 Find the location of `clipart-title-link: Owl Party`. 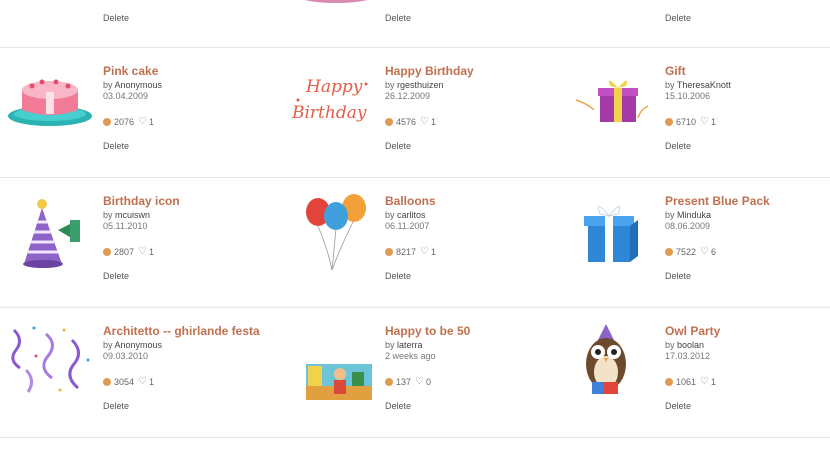

clipart-title-link: Owl Party is located at coordinates (747, 331).